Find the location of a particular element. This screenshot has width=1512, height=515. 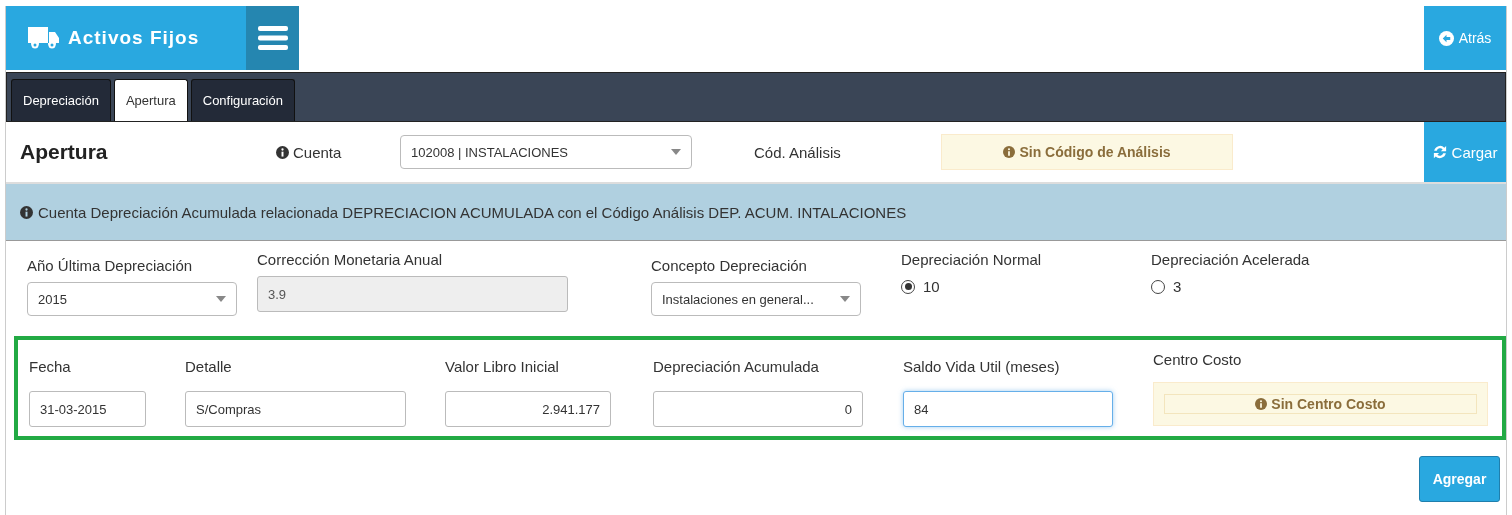

account-select: 102008 | INSTALACIONES is located at coordinates (546, 152).